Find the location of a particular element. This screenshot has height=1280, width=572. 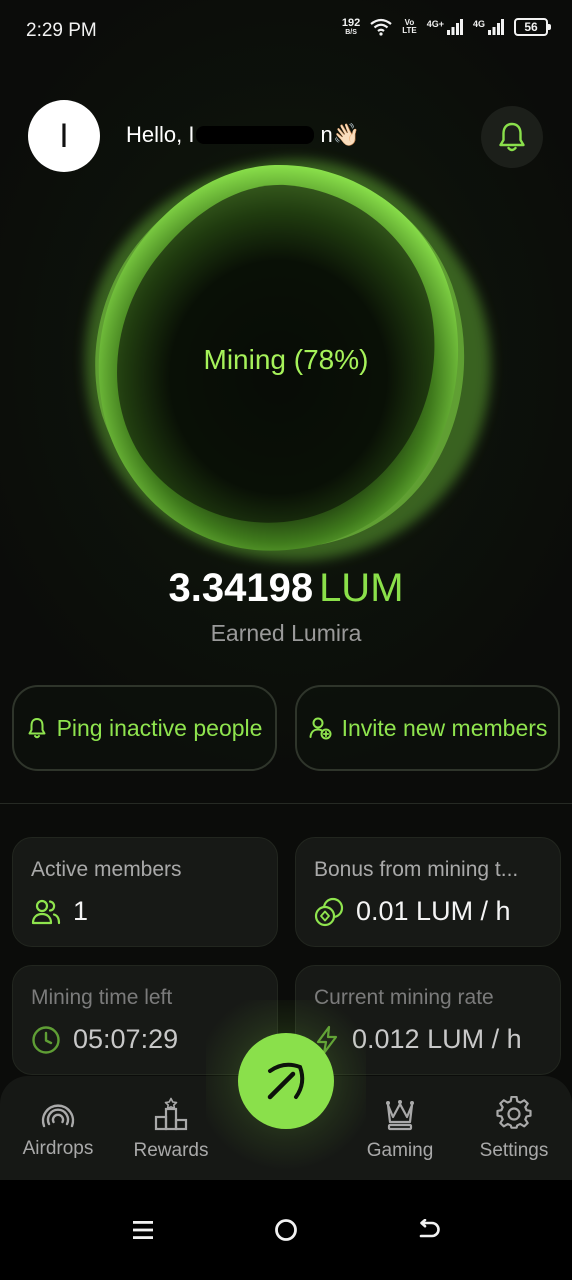

battery-level: 56 is located at coordinates (531, 27).